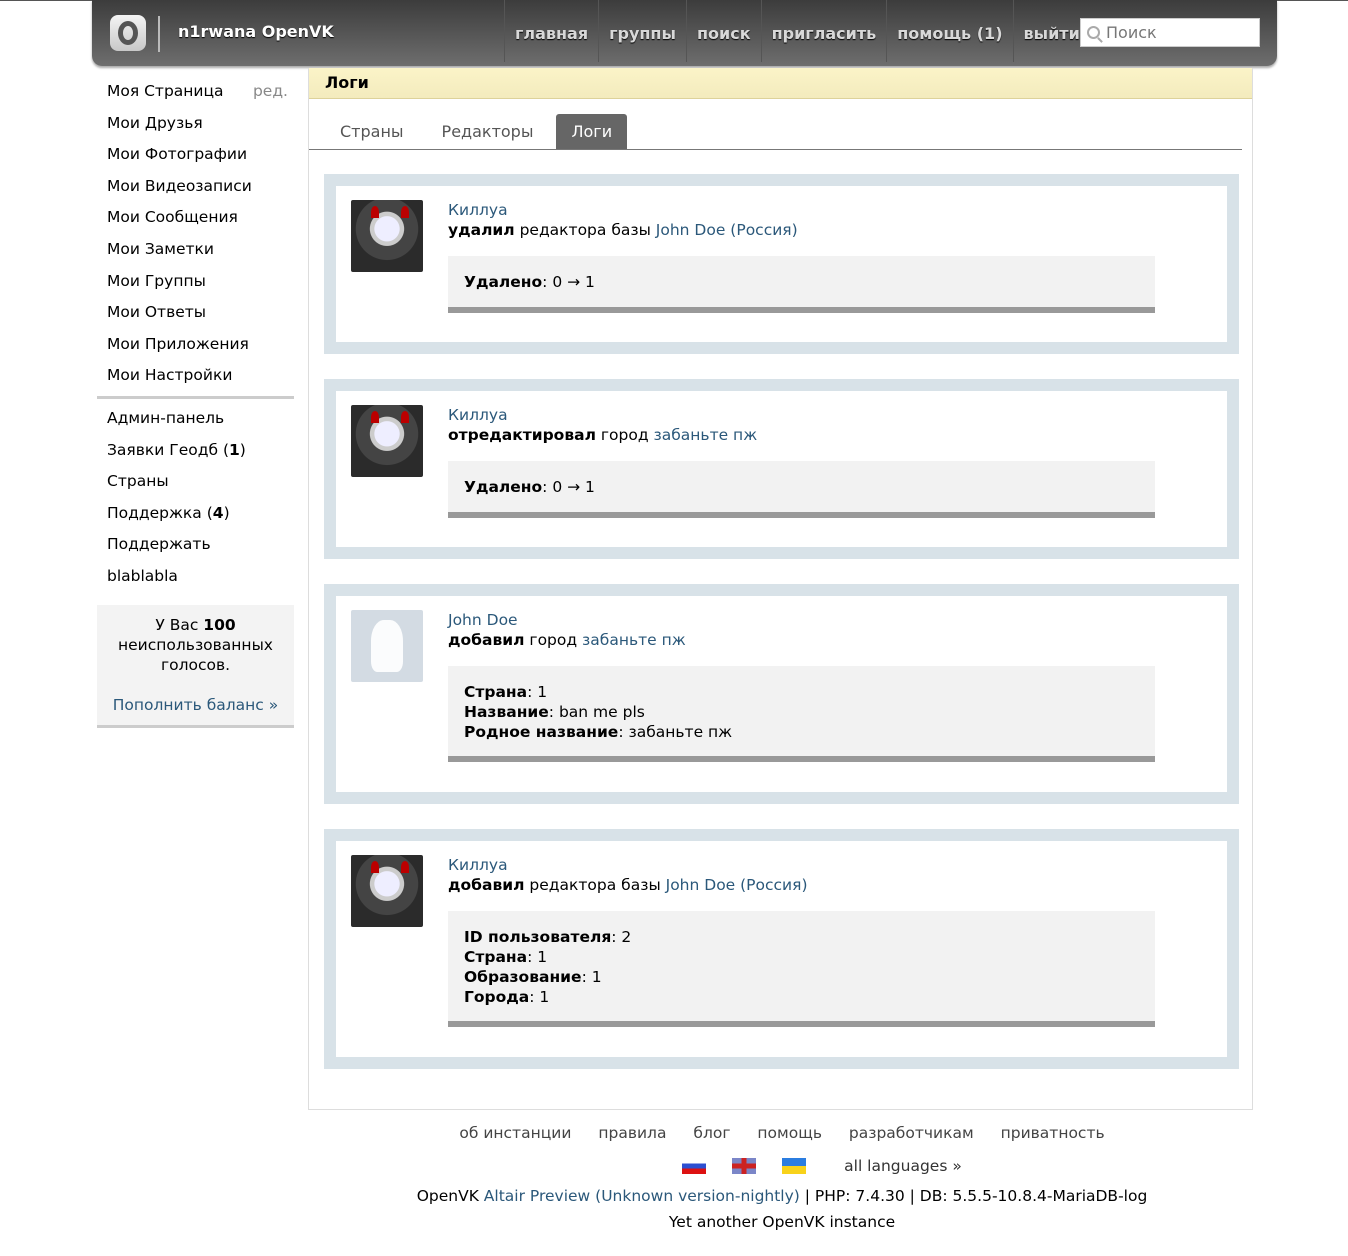 The image size is (1348, 1256). Describe the element at coordinates (642, 31) in the screenshot. I see `nav-groups: группы` at that location.